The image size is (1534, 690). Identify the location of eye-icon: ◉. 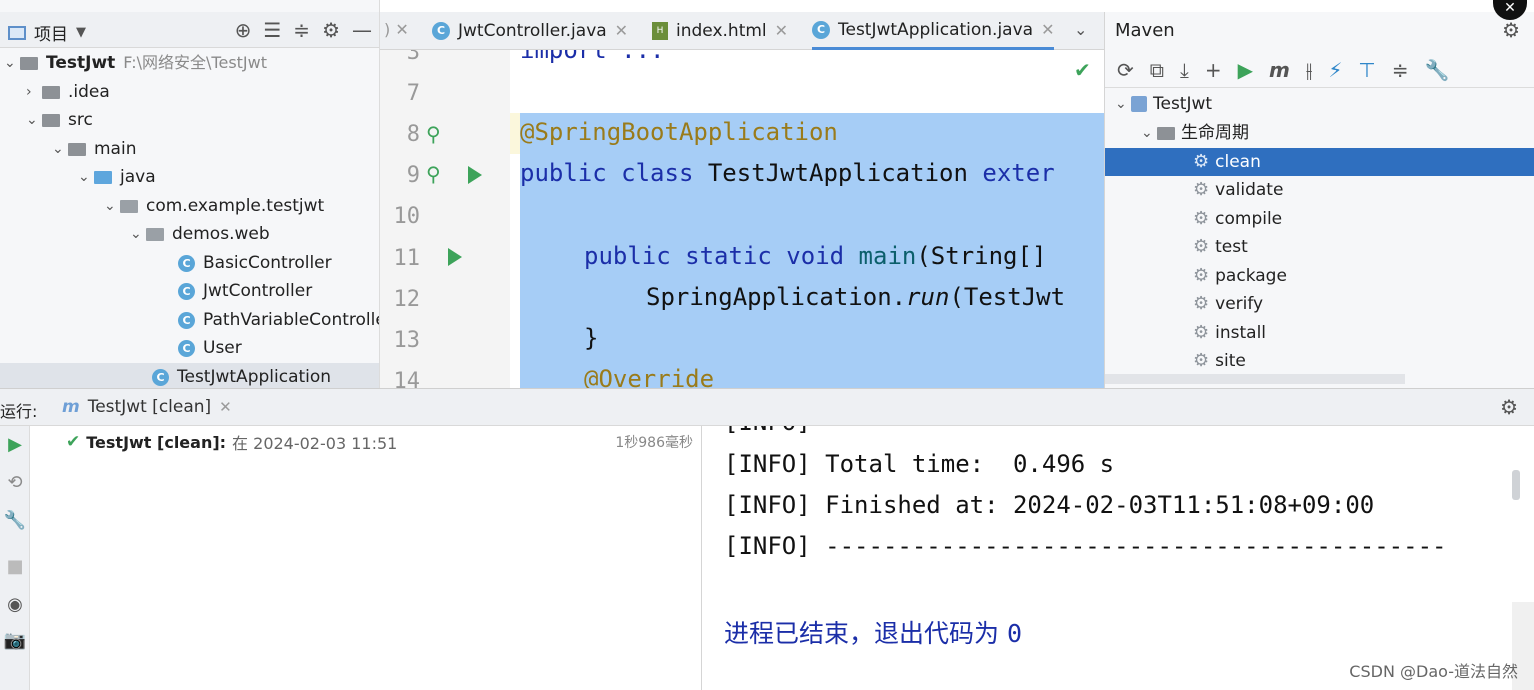
(15, 604).